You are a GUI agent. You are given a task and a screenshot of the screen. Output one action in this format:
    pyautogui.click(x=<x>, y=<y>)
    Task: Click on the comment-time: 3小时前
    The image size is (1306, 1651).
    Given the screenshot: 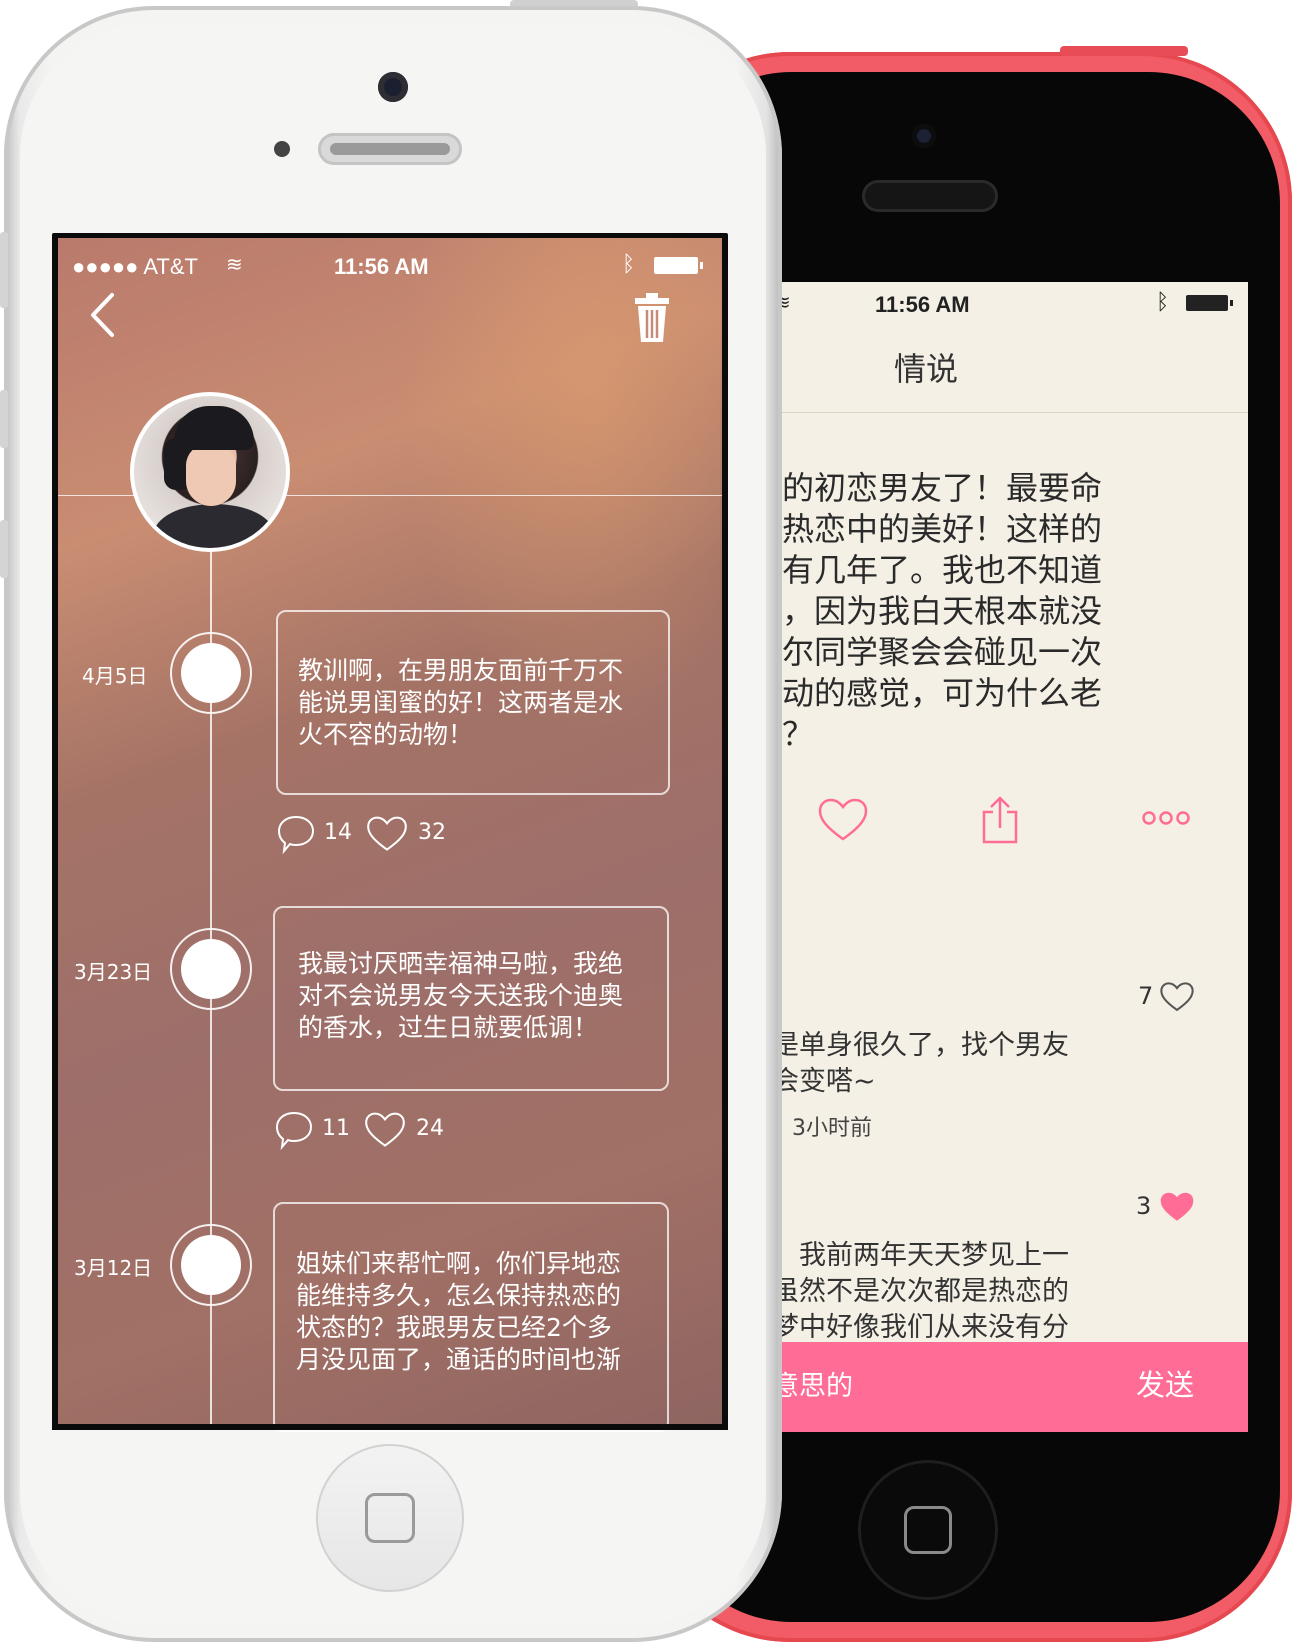 What is the action you would take?
    pyautogui.click(x=832, y=1128)
    